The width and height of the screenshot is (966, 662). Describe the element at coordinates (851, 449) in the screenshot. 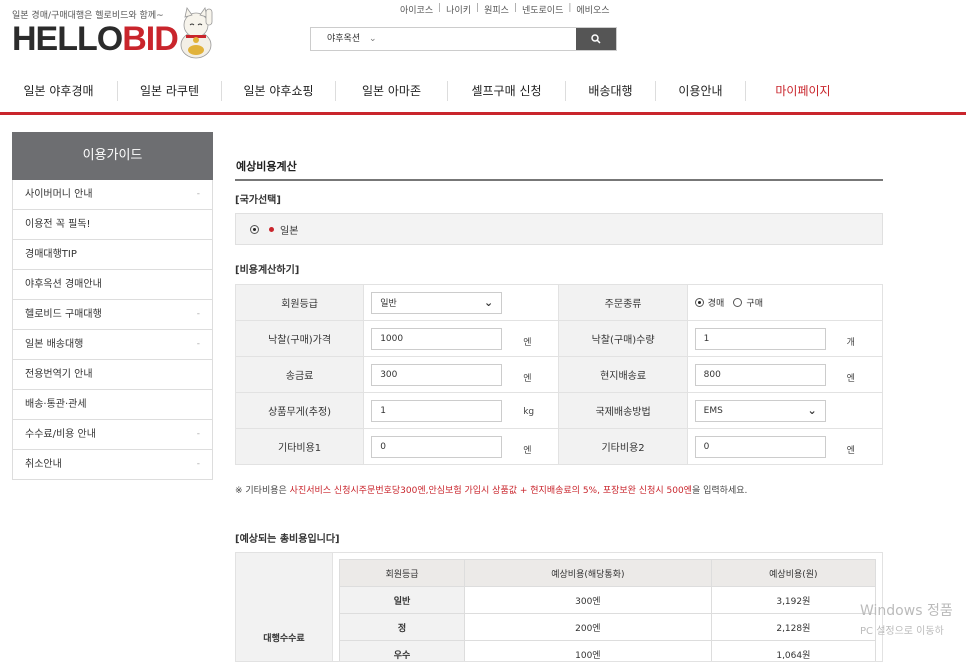

I see `etc2-unit: 엔` at that location.